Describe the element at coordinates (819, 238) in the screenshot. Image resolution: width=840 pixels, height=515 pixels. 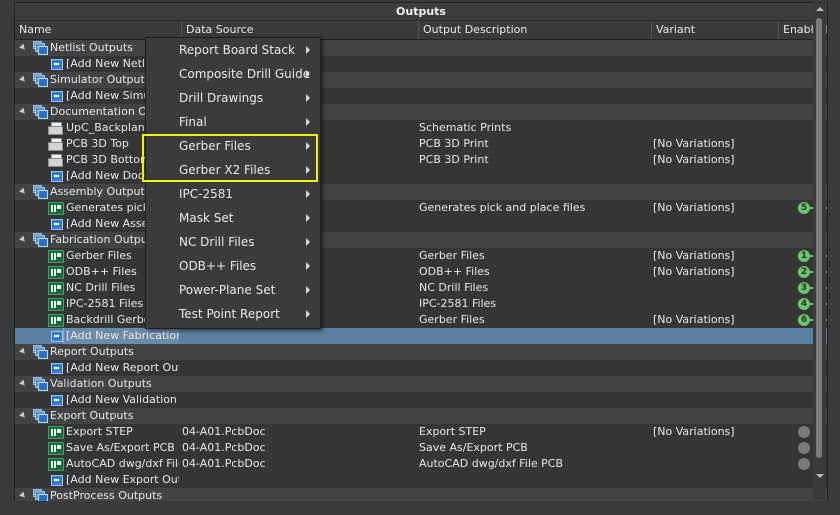
I see `scroll-thumb` at that location.